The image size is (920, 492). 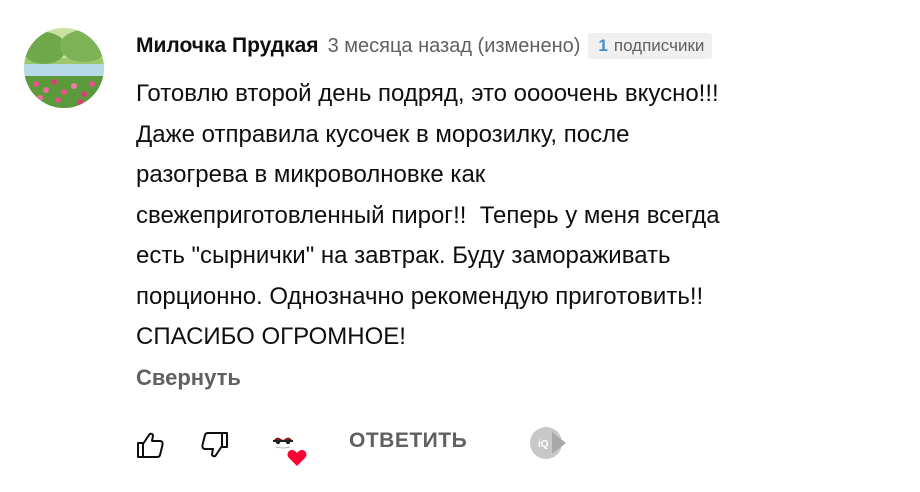 I want to click on creator-heart, so click(x=288, y=449).